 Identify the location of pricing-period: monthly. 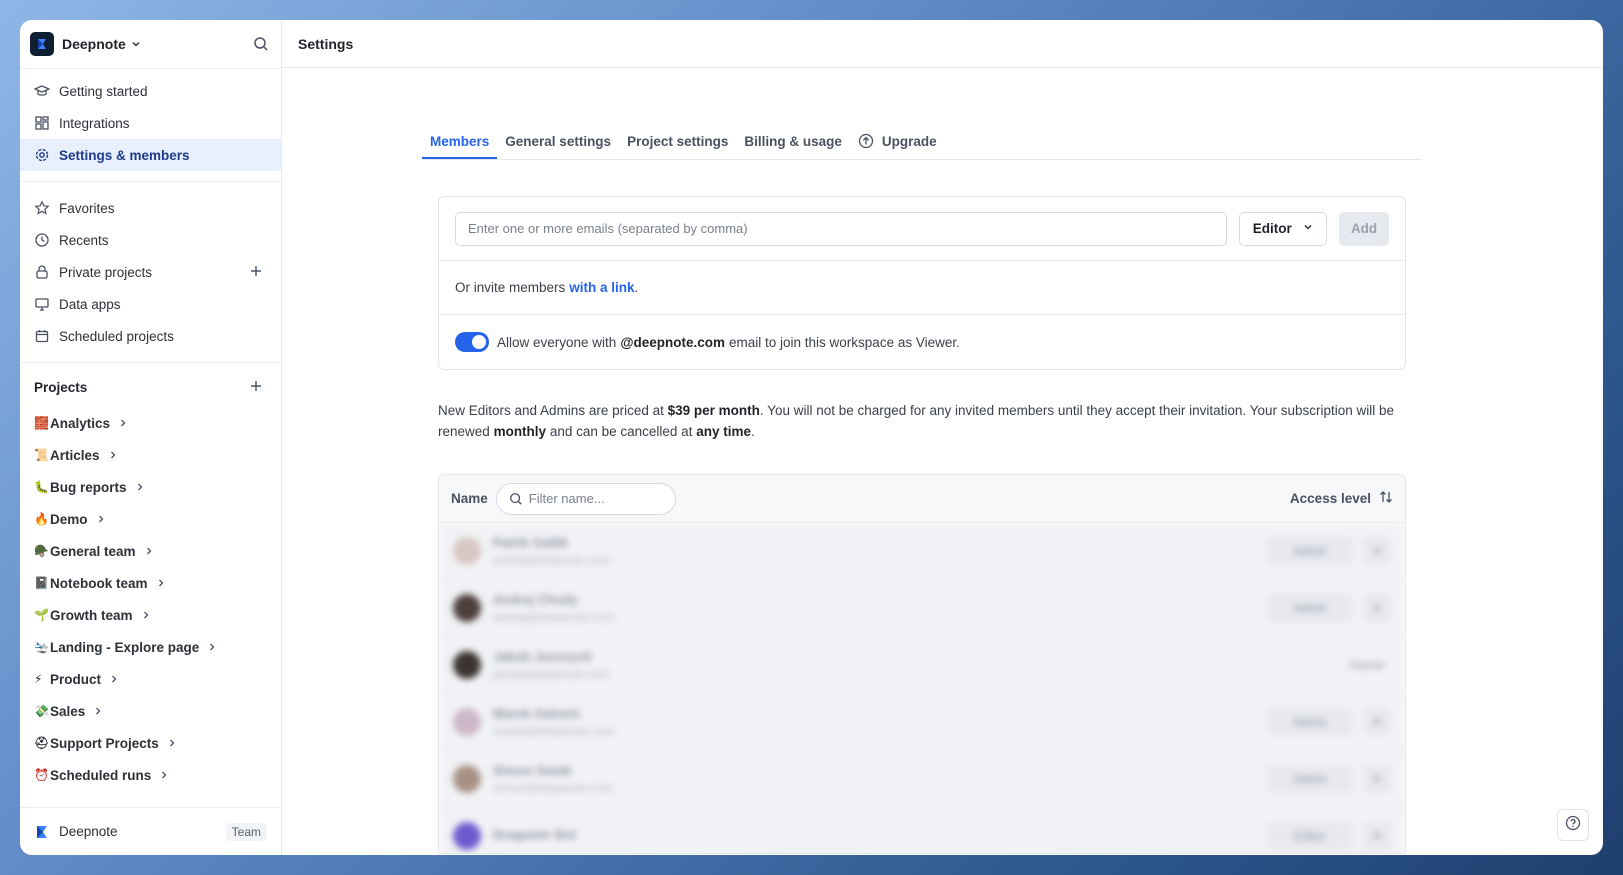
(520, 431).